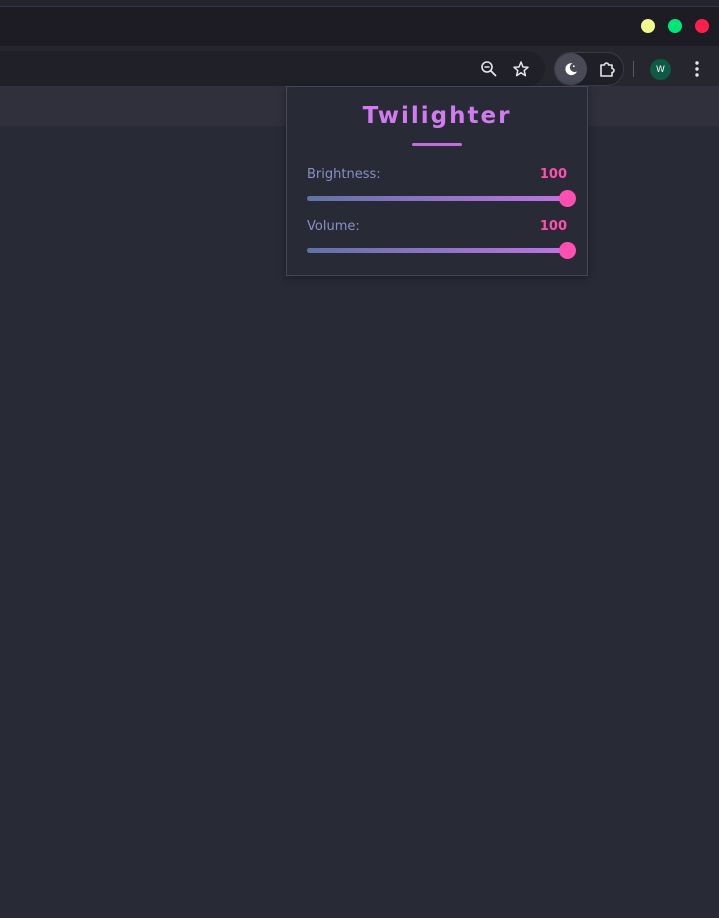 Image resolution: width=719 pixels, height=918 pixels. I want to click on bookmark-star-icon, so click(521, 69).